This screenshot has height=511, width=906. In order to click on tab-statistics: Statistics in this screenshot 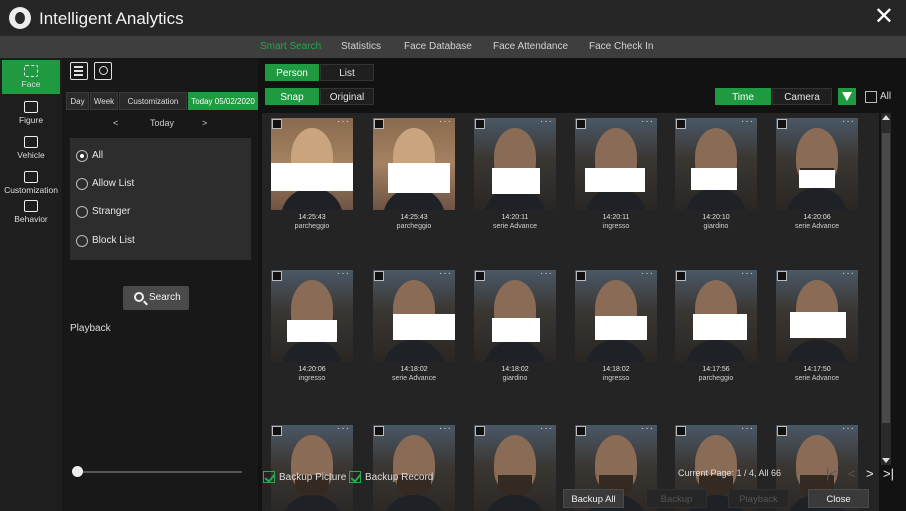, I will do `click(361, 46)`.